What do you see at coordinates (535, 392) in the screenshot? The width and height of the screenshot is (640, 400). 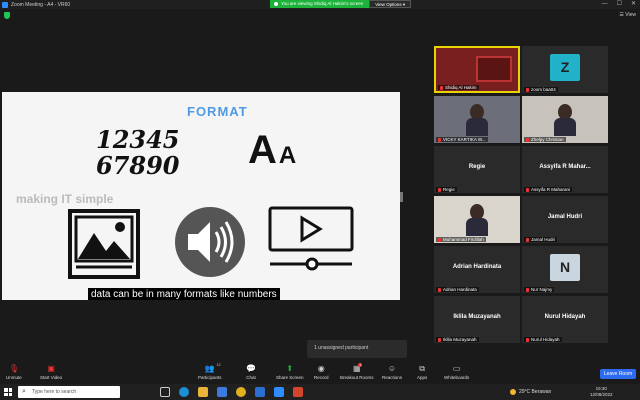 I see `weather-text: 29°C Berawan` at bounding box center [535, 392].